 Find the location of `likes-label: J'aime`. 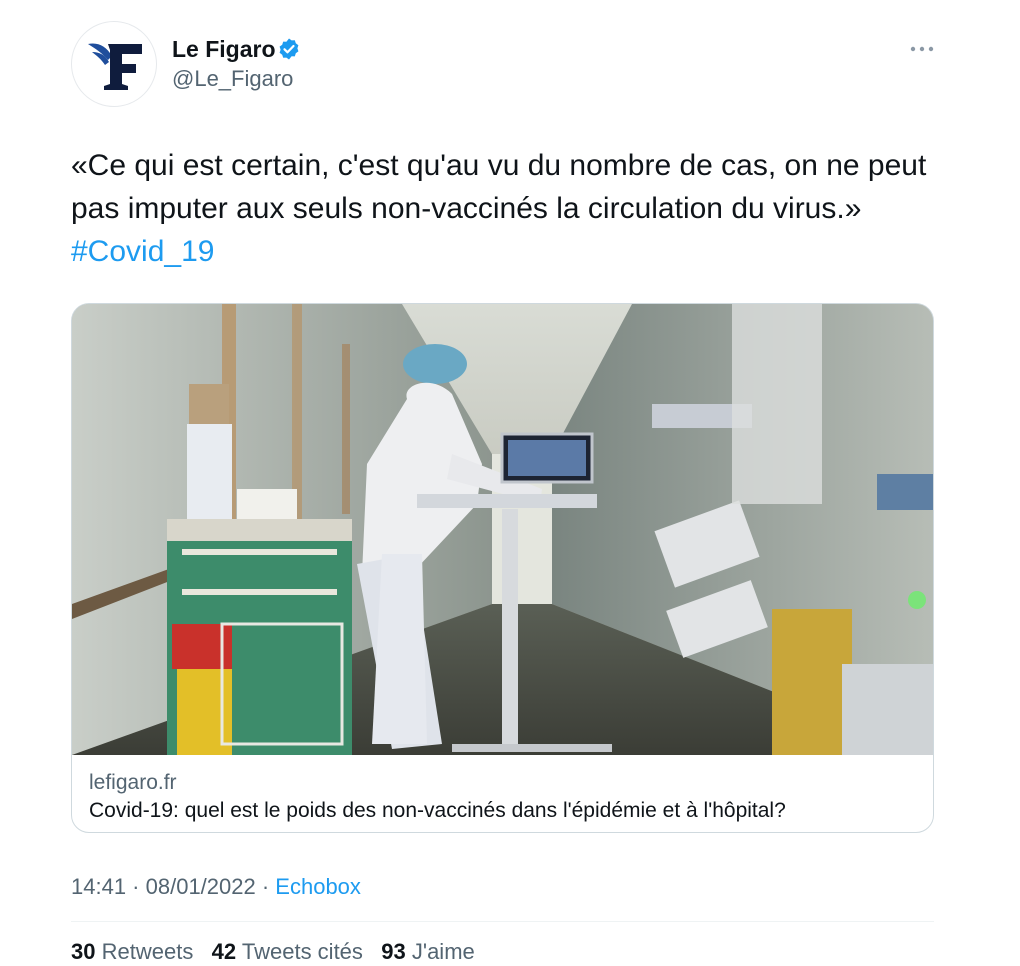

likes-label: J'aime is located at coordinates (443, 951).